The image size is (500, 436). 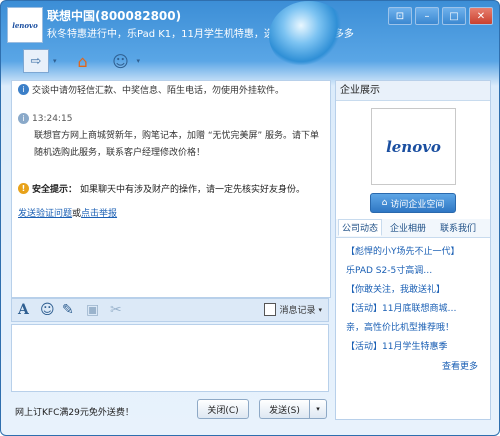 I want to click on security-notice: i 交谈中请勿轻信汇款、中奖信息、陌生电话，勿使用外挂软件。, so click(x=151, y=89).